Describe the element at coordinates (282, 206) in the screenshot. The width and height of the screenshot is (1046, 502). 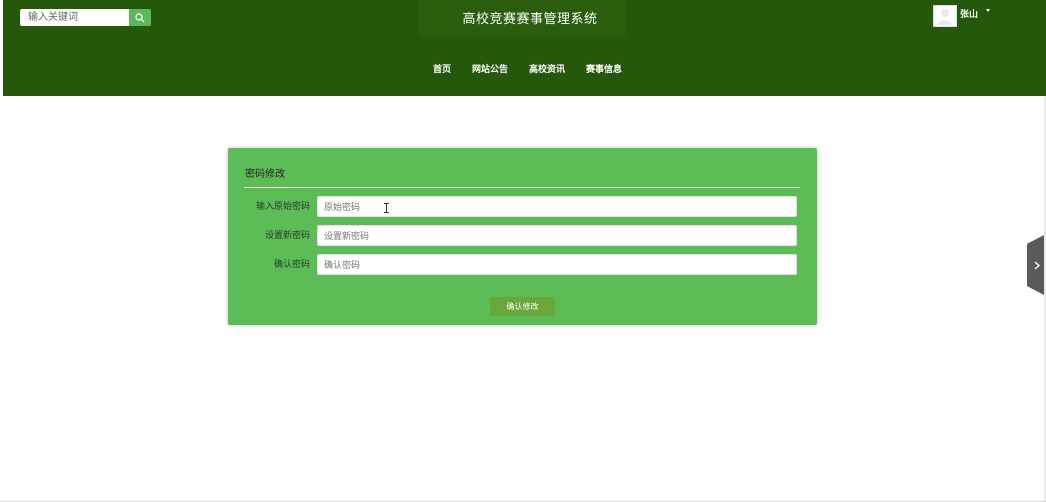
I see `field-label-old-password: 输入原始密码` at that location.